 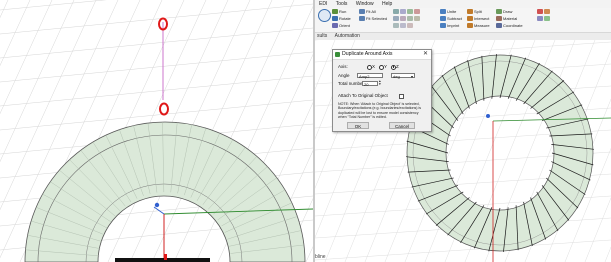 I want to click on rotate-label: Rotate, so click(x=345, y=18).